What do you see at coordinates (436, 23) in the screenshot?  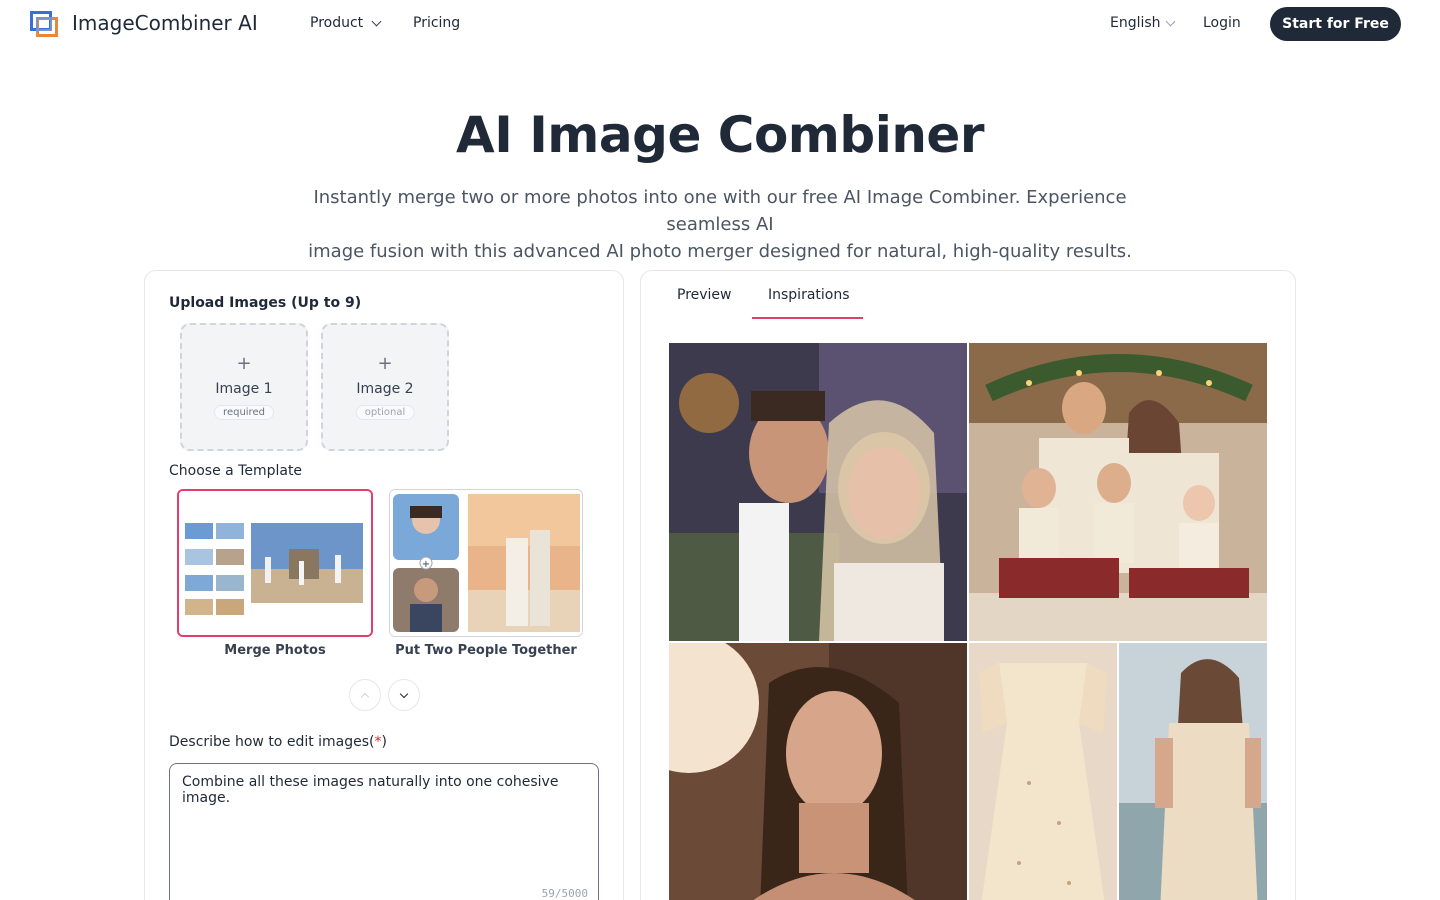 I see `nav-pricing: Pricing` at bounding box center [436, 23].